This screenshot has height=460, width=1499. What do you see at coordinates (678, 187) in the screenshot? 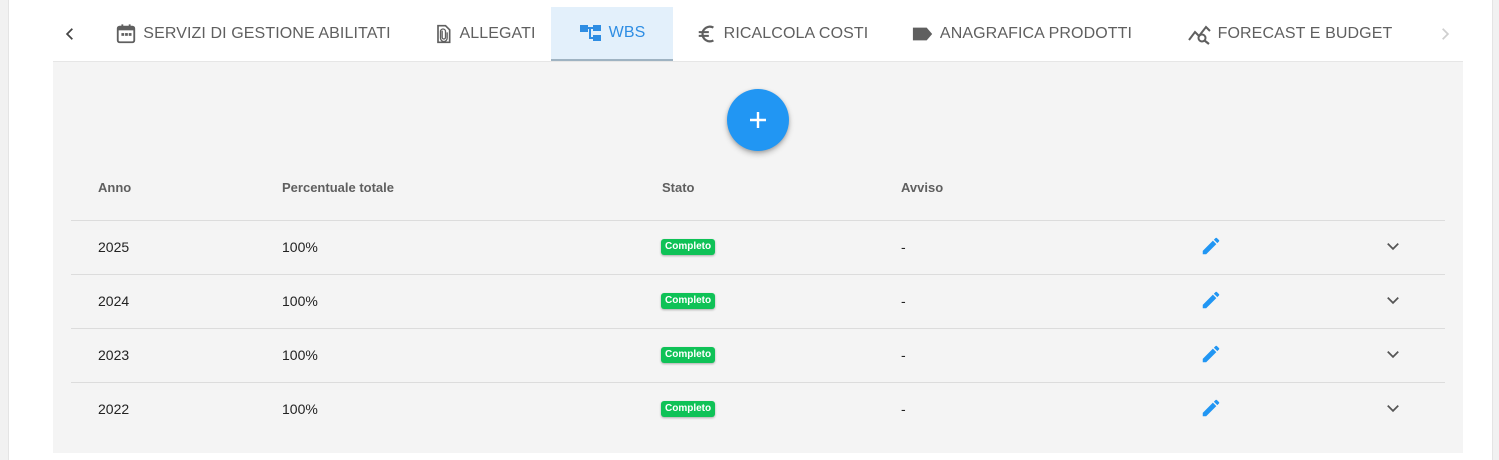
I see `header-stato: Stato` at bounding box center [678, 187].